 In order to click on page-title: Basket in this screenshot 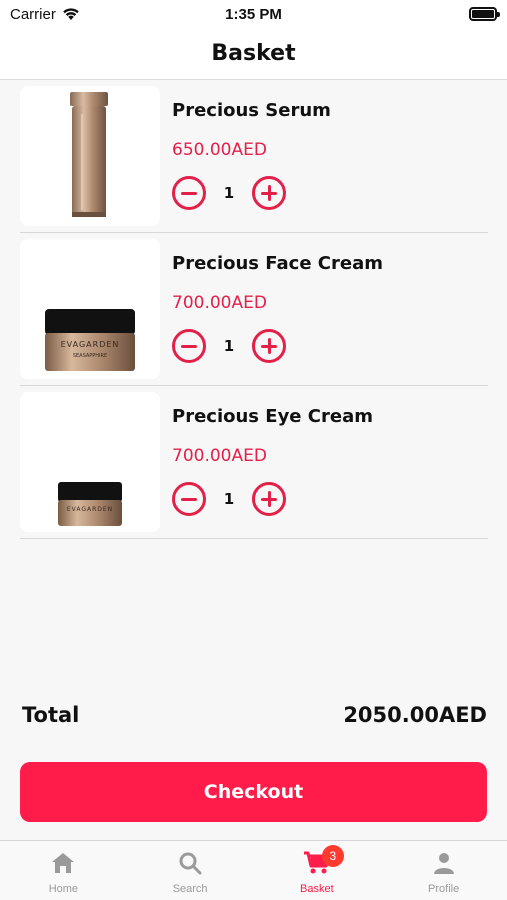, I will do `click(253, 53)`.